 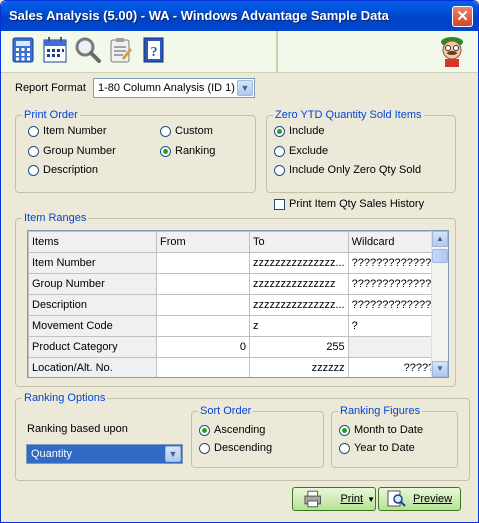 I want to click on ranking-based-upon-select: Quantity ▼, so click(x=104, y=454).